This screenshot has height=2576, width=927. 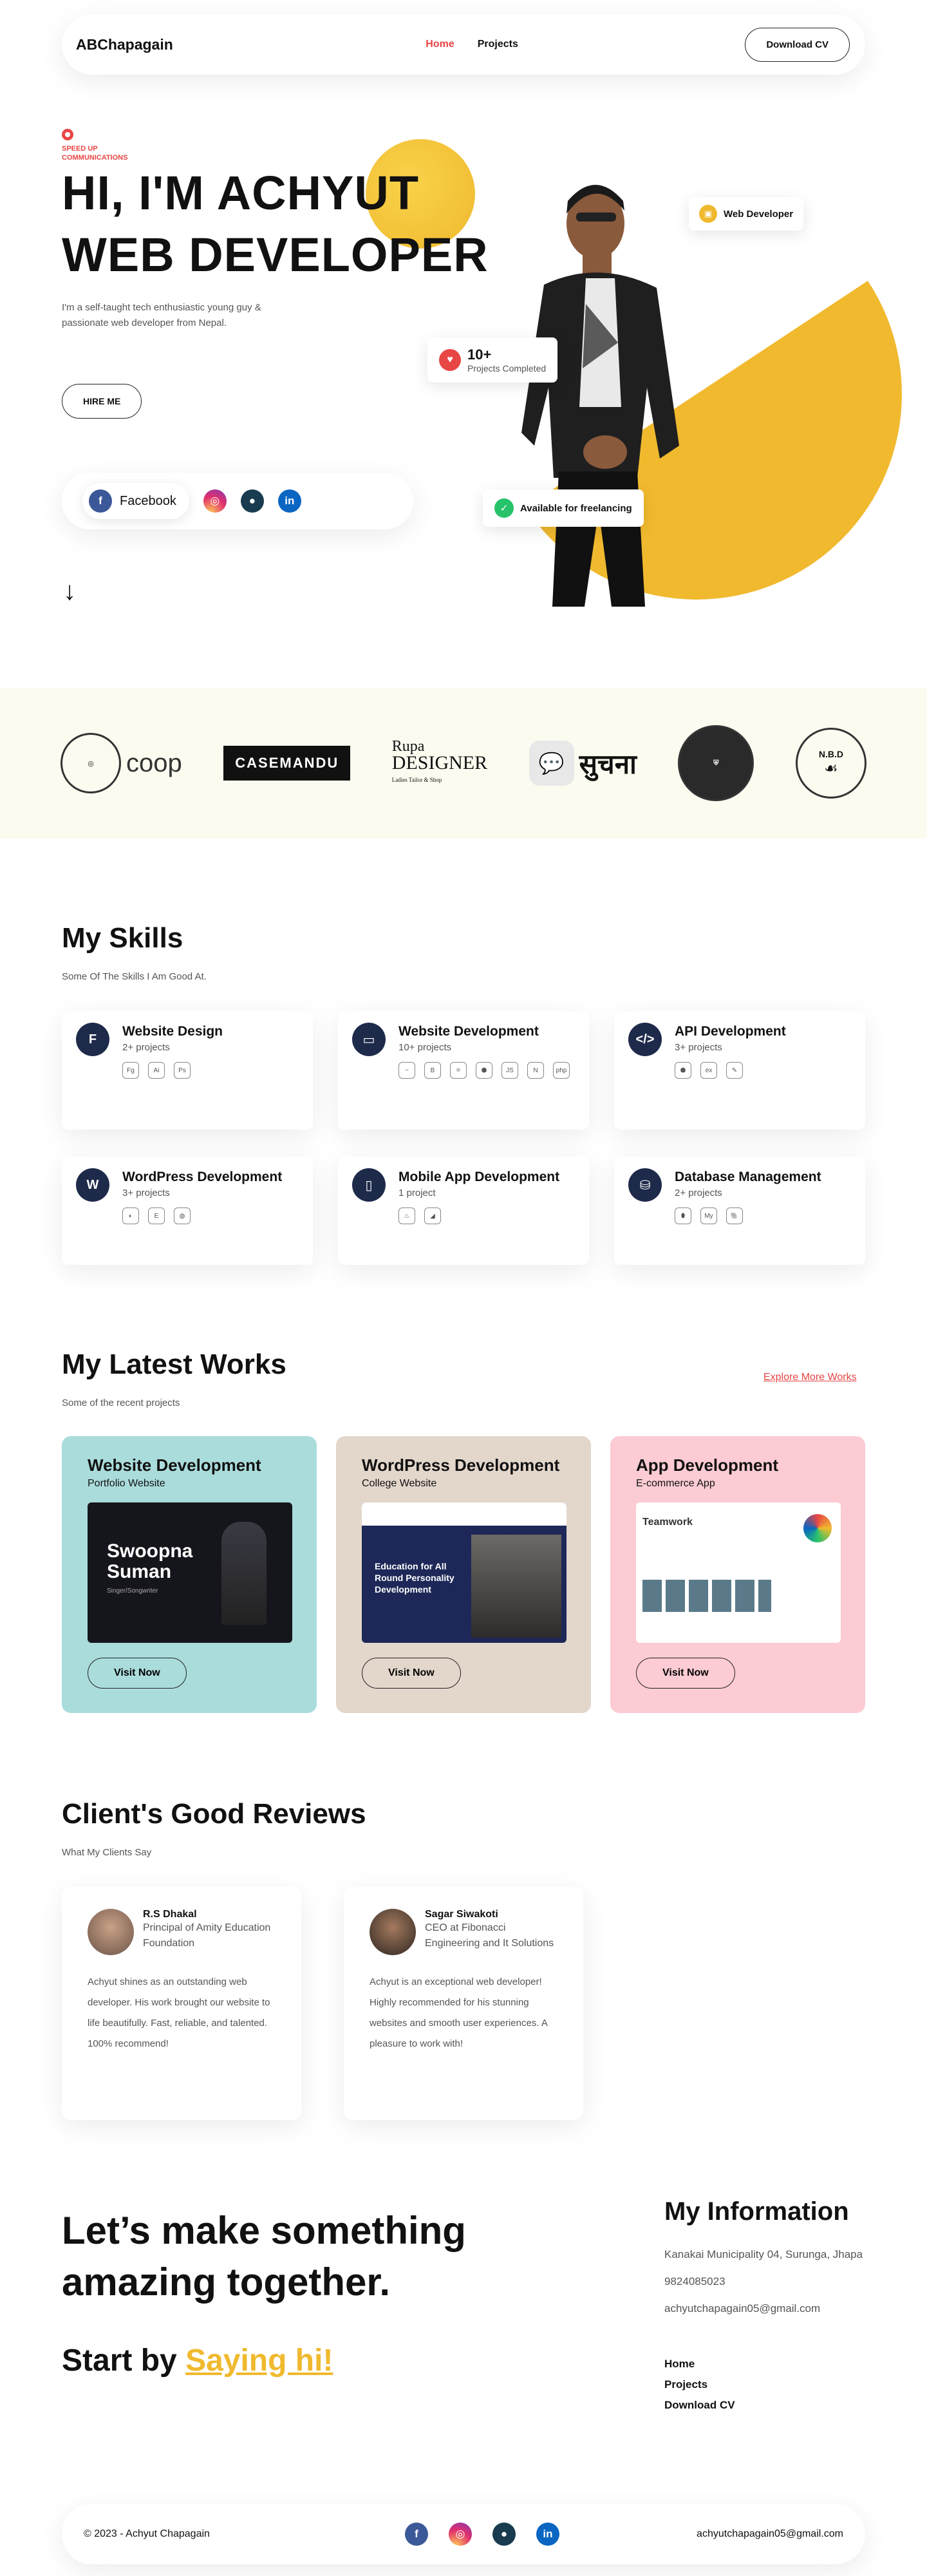 I want to click on java-icon: ♨, so click(x=406, y=1216).